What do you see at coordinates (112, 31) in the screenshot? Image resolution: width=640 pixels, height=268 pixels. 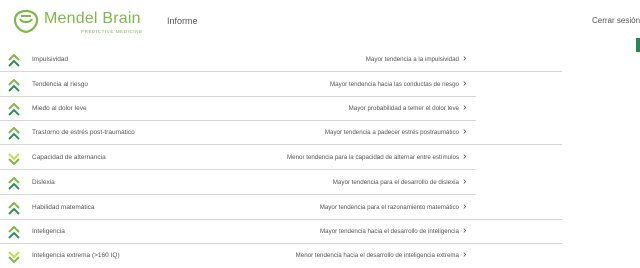 I see `brand-subtitle: PREDICTIVE MEDICINE` at bounding box center [112, 31].